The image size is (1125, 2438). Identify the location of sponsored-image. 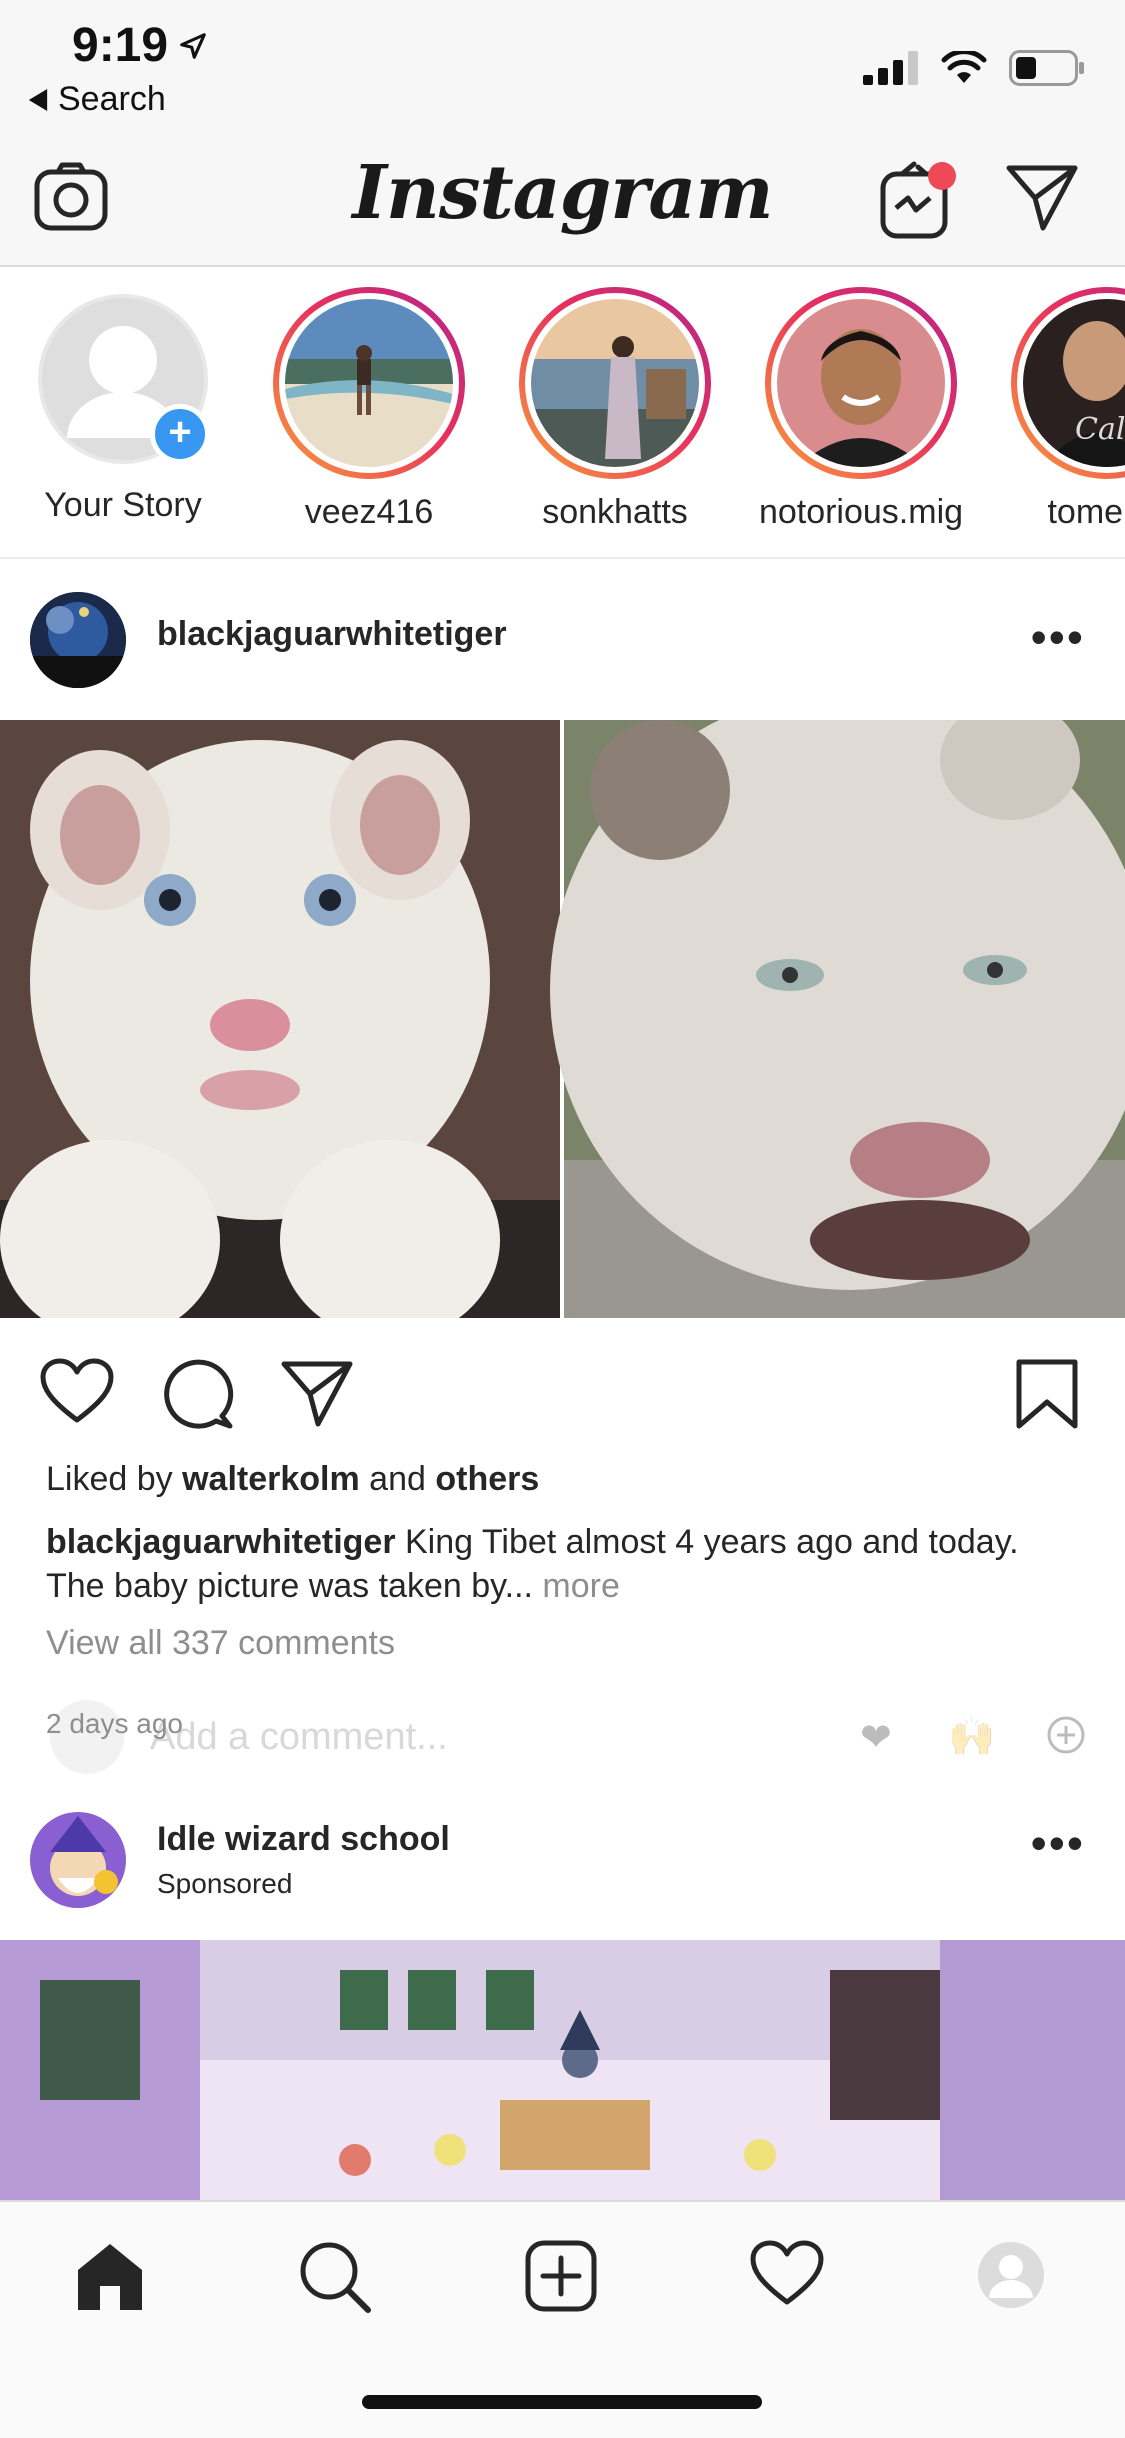
(562, 2070).